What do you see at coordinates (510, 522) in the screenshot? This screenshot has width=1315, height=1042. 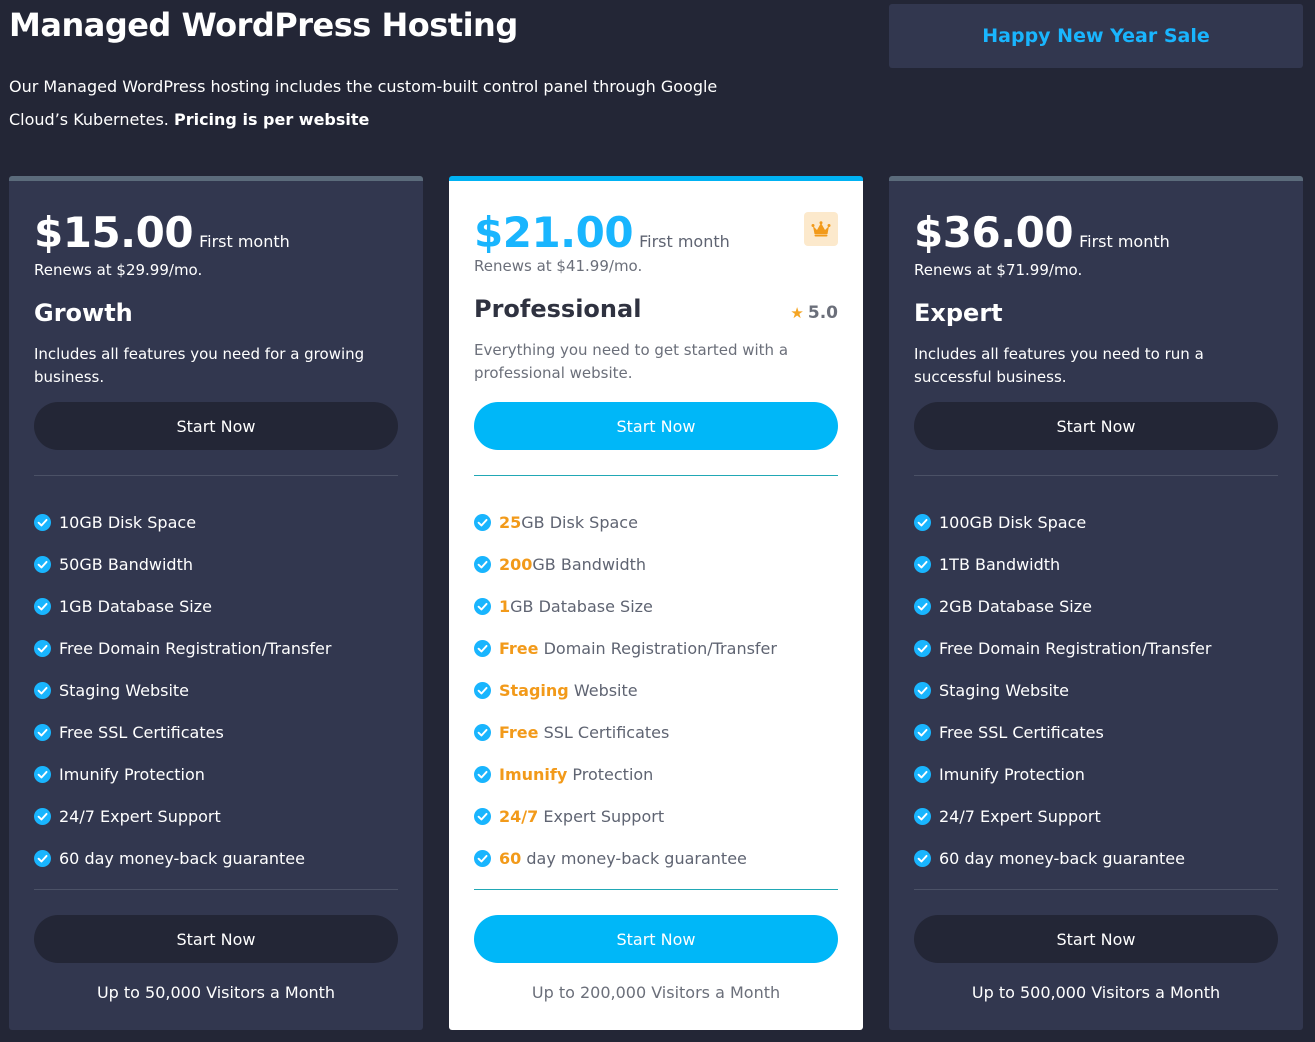 I see `feature-highlight: 25` at bounding box center [510, 522].